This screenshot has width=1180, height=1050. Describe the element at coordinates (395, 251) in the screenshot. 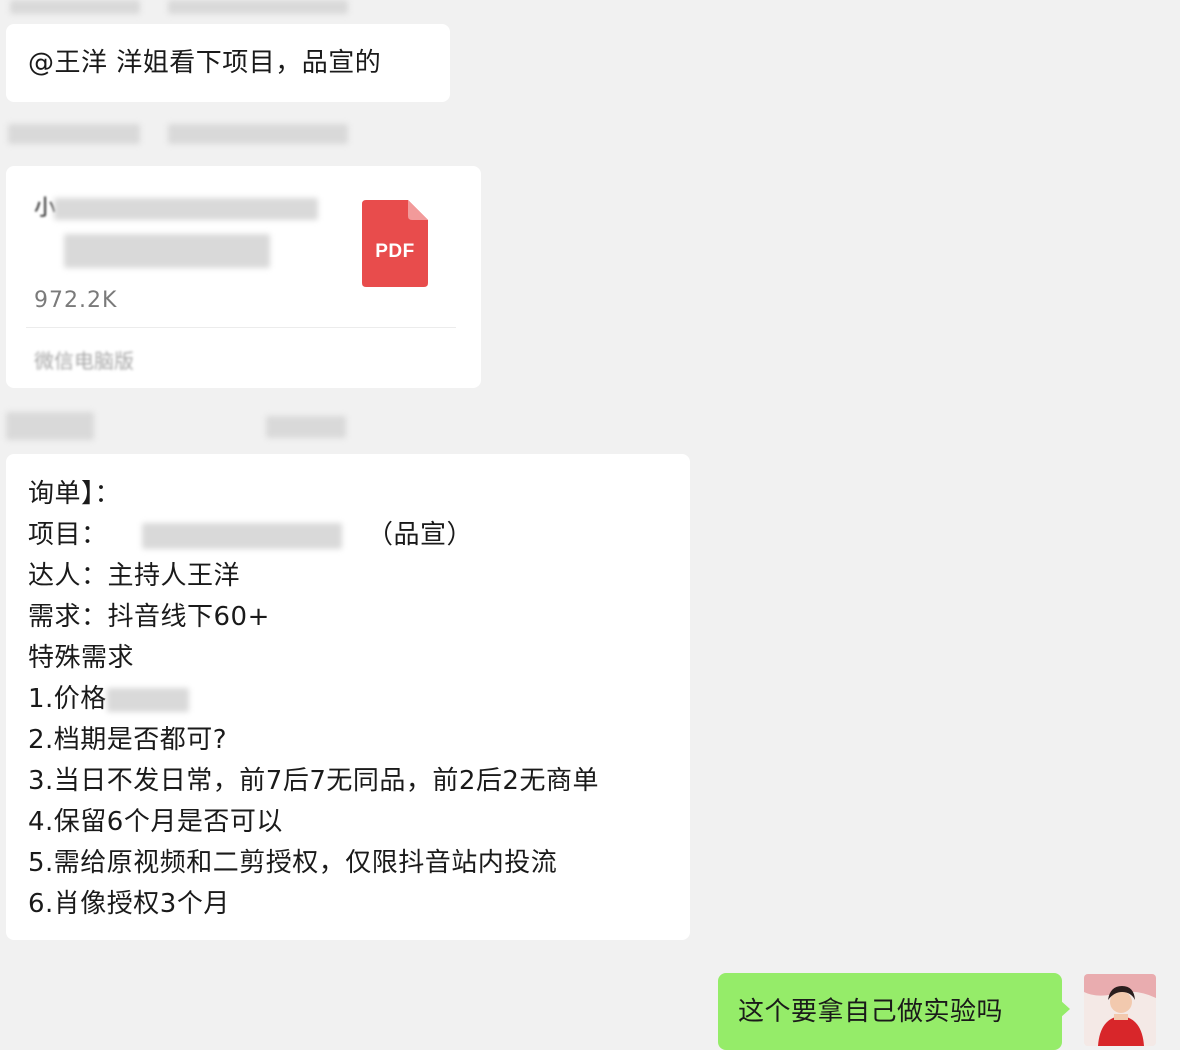

I see `pdf-type-label: PDF` at that location.